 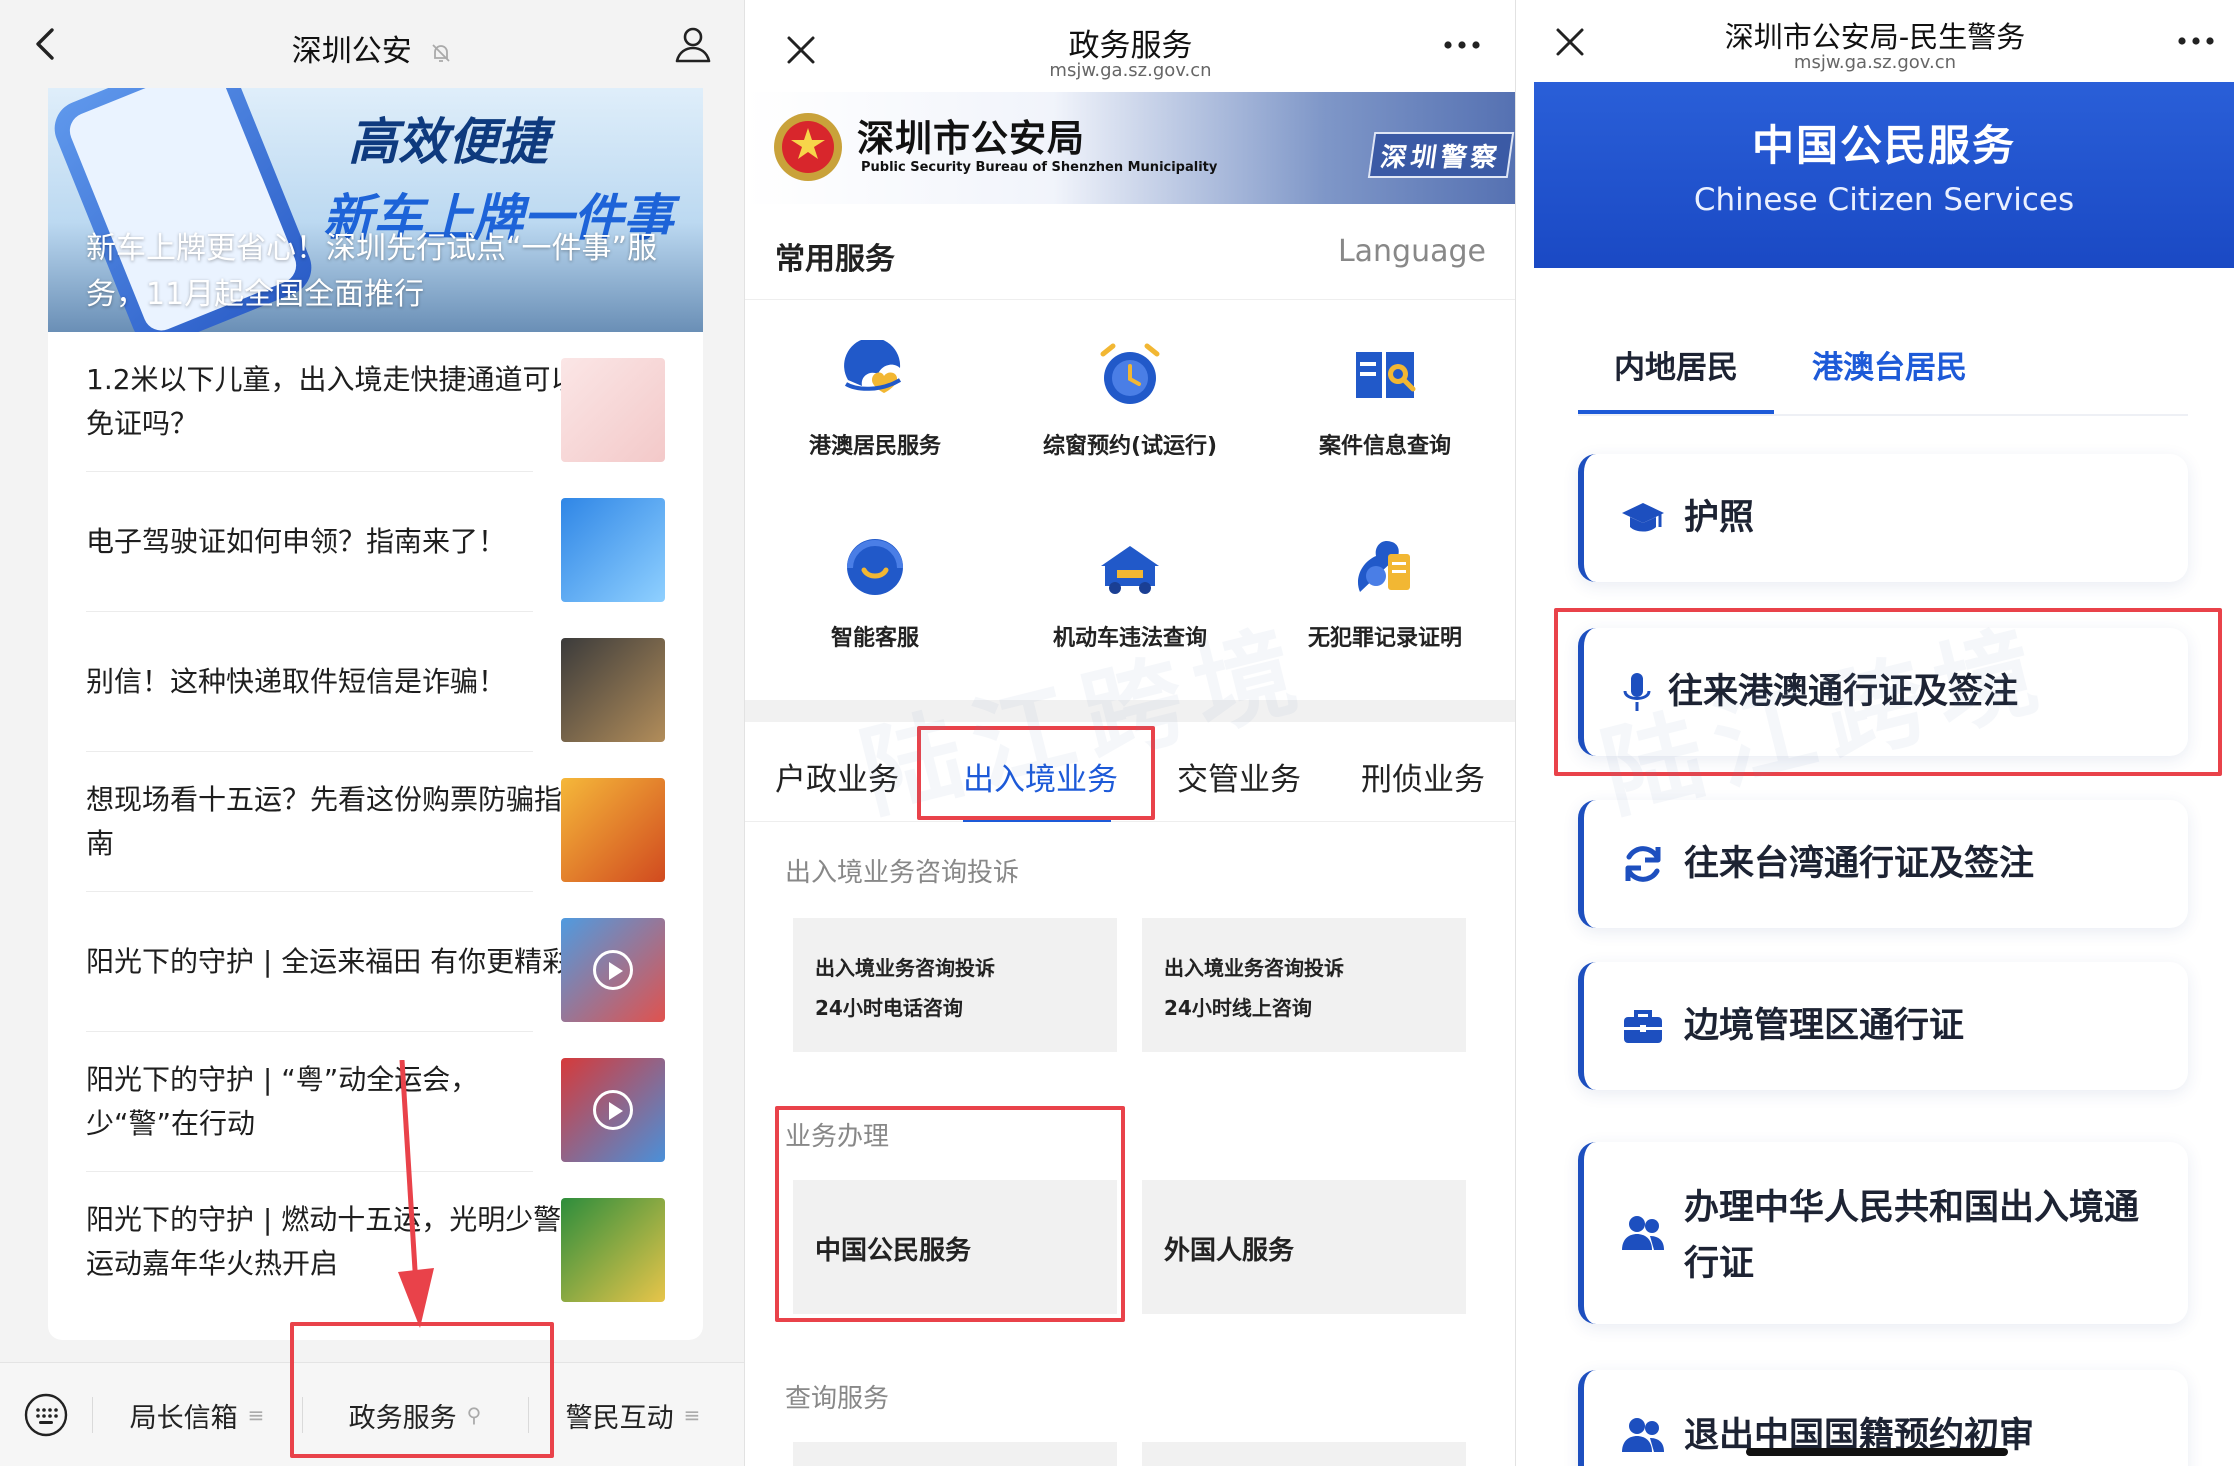 What do you see at coordinates (1412, 251) in the screenshot?
I see `language-link: Language` at bounding box center [1412, 251].